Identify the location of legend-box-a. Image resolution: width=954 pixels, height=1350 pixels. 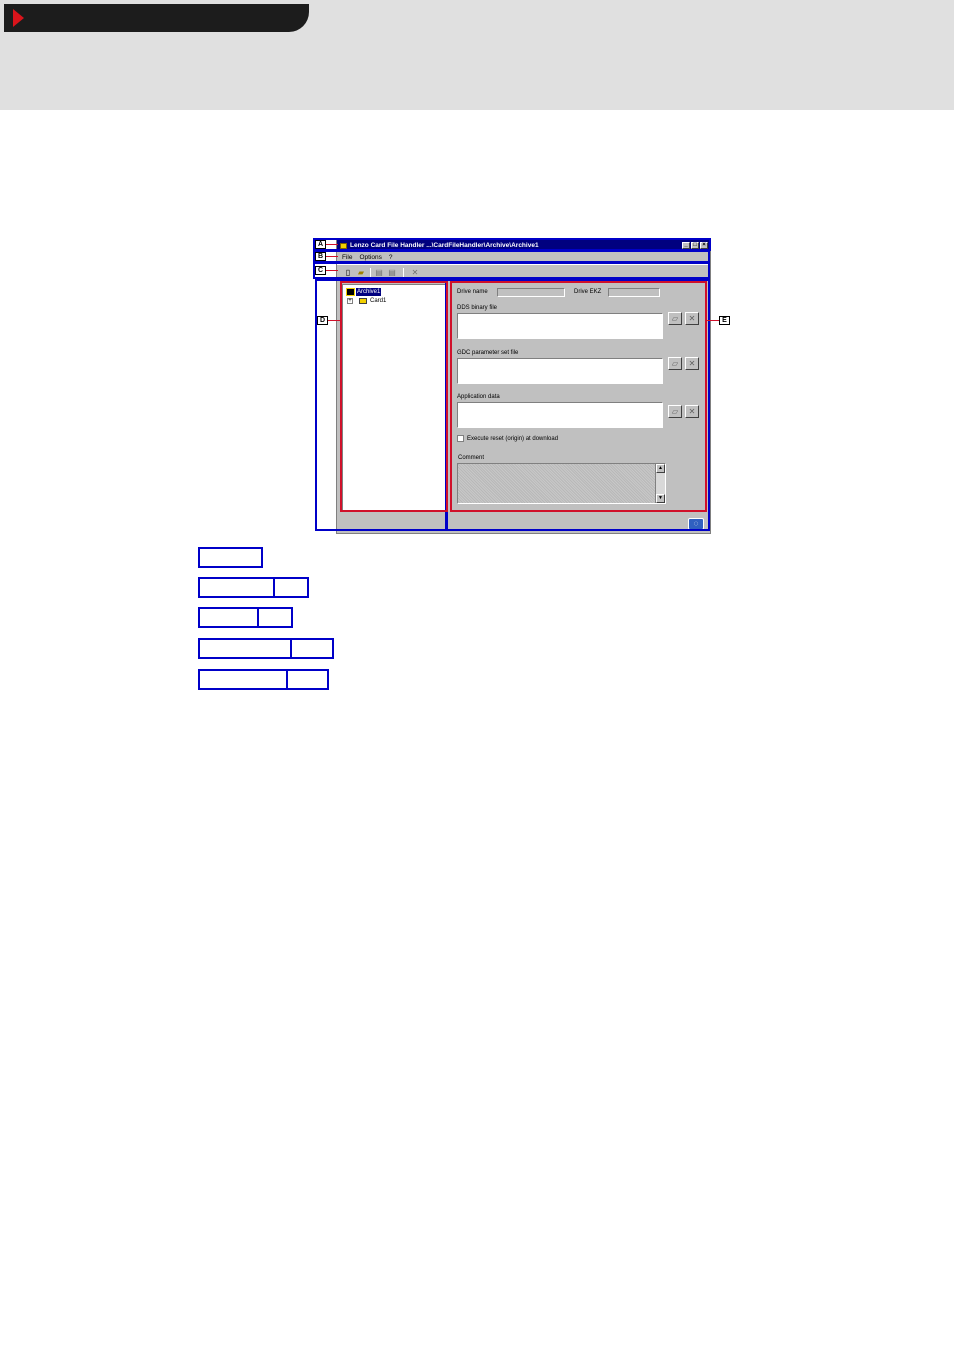
(230, 557).